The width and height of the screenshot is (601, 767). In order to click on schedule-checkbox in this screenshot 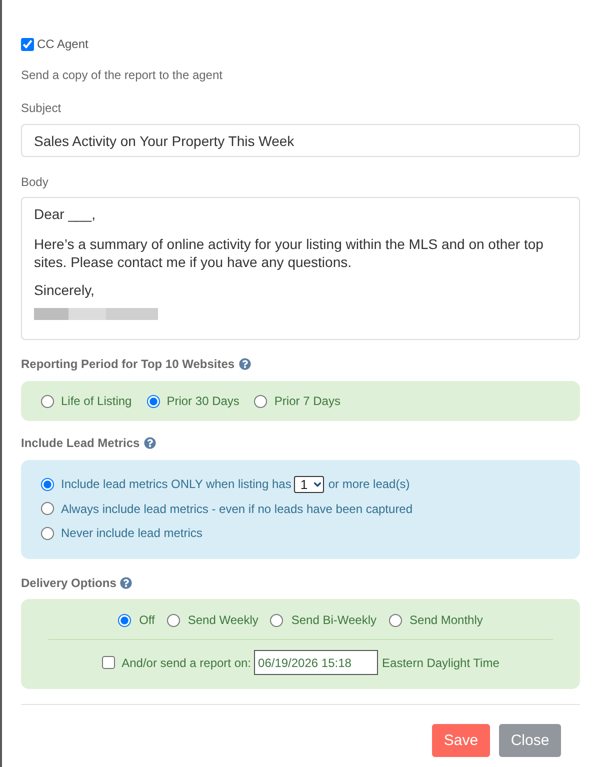, I will do `click(108, 662)`.